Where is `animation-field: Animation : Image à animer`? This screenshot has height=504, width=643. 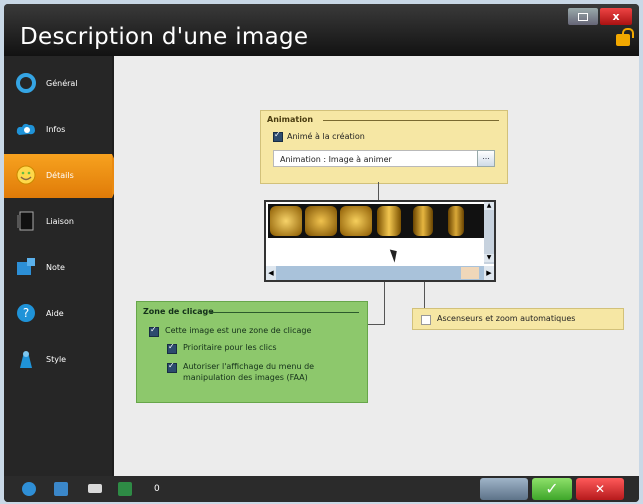 animation-field: Animation : Image à animer is located at coordinates (376, 158).